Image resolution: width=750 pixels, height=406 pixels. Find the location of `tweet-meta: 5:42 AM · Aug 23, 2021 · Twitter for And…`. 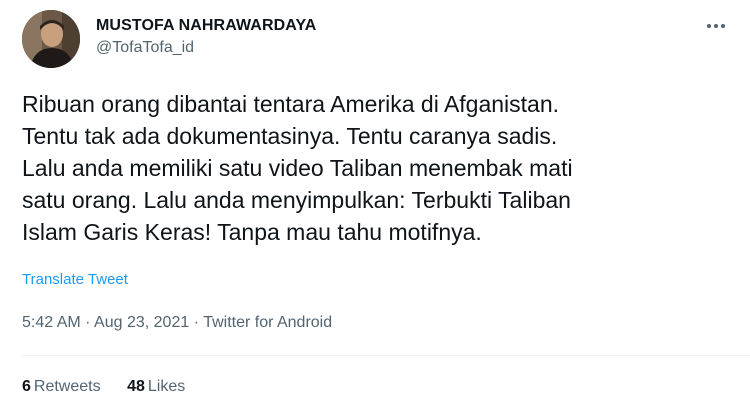

tweet-meta: 5:42 AM · Aug 23, 2021 · Twitter for And… is located at coordinates (177, 323).